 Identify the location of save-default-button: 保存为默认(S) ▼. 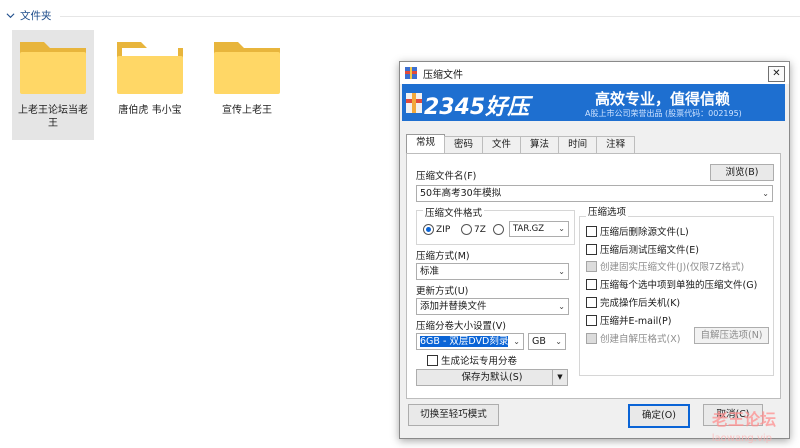
(492, 377).